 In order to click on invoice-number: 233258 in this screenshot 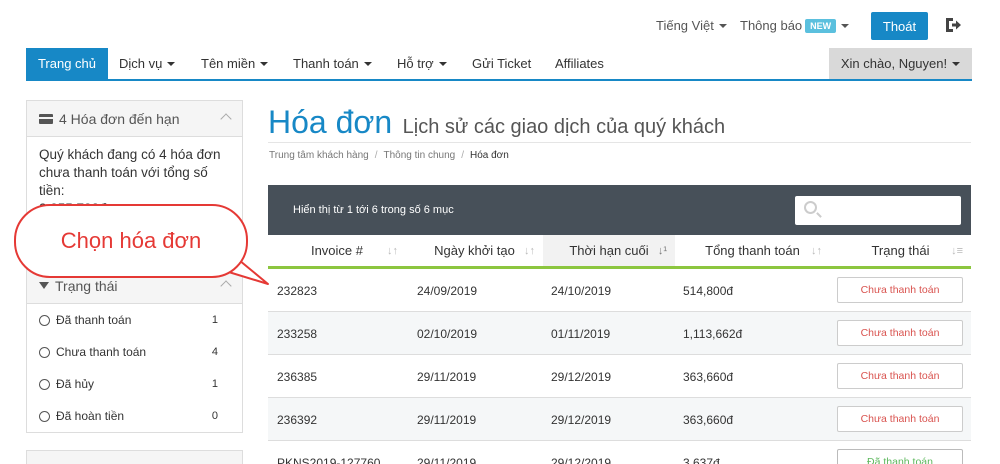, I will do `click(297, 333)`.